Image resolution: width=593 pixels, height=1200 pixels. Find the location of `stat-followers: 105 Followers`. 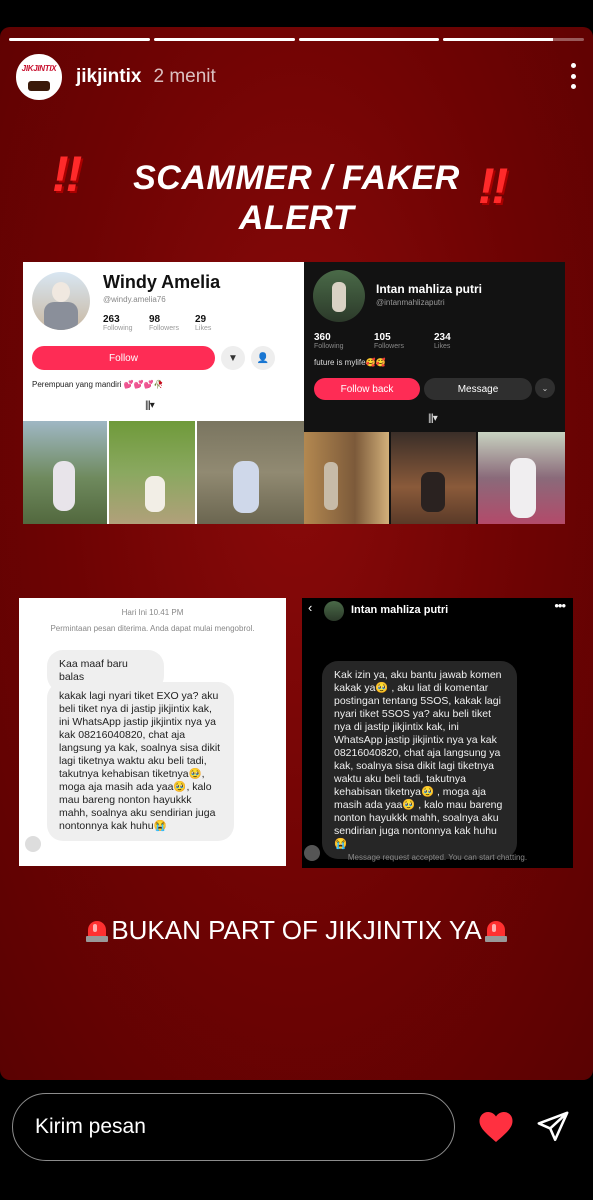

stat-followers: 105 Followers is located at coordinates (389, 341).